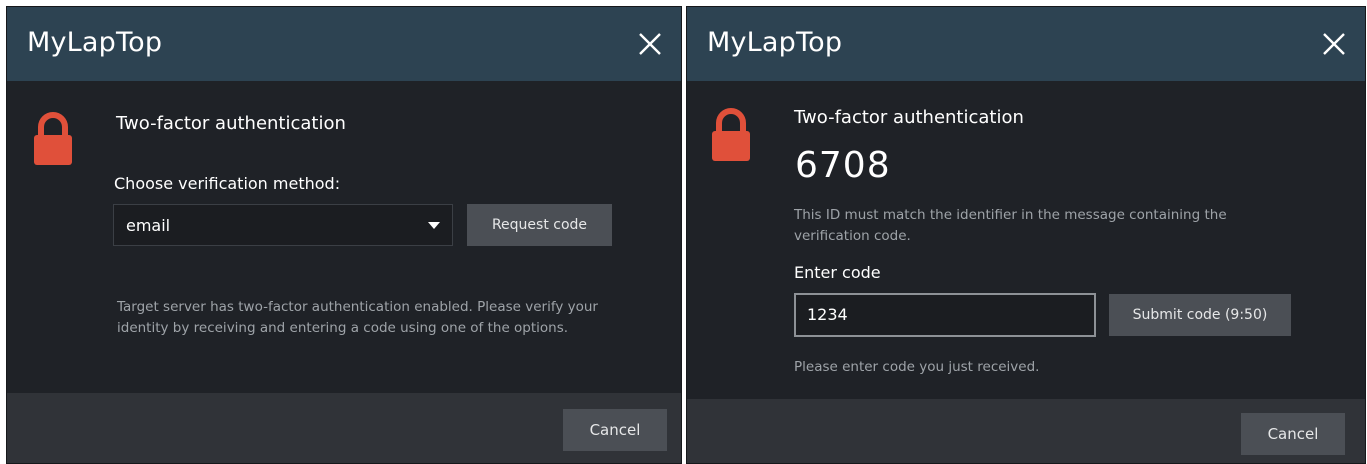 This screenshot has height=464, width=1367. I want to click on select-value: email, so click(148, 225).